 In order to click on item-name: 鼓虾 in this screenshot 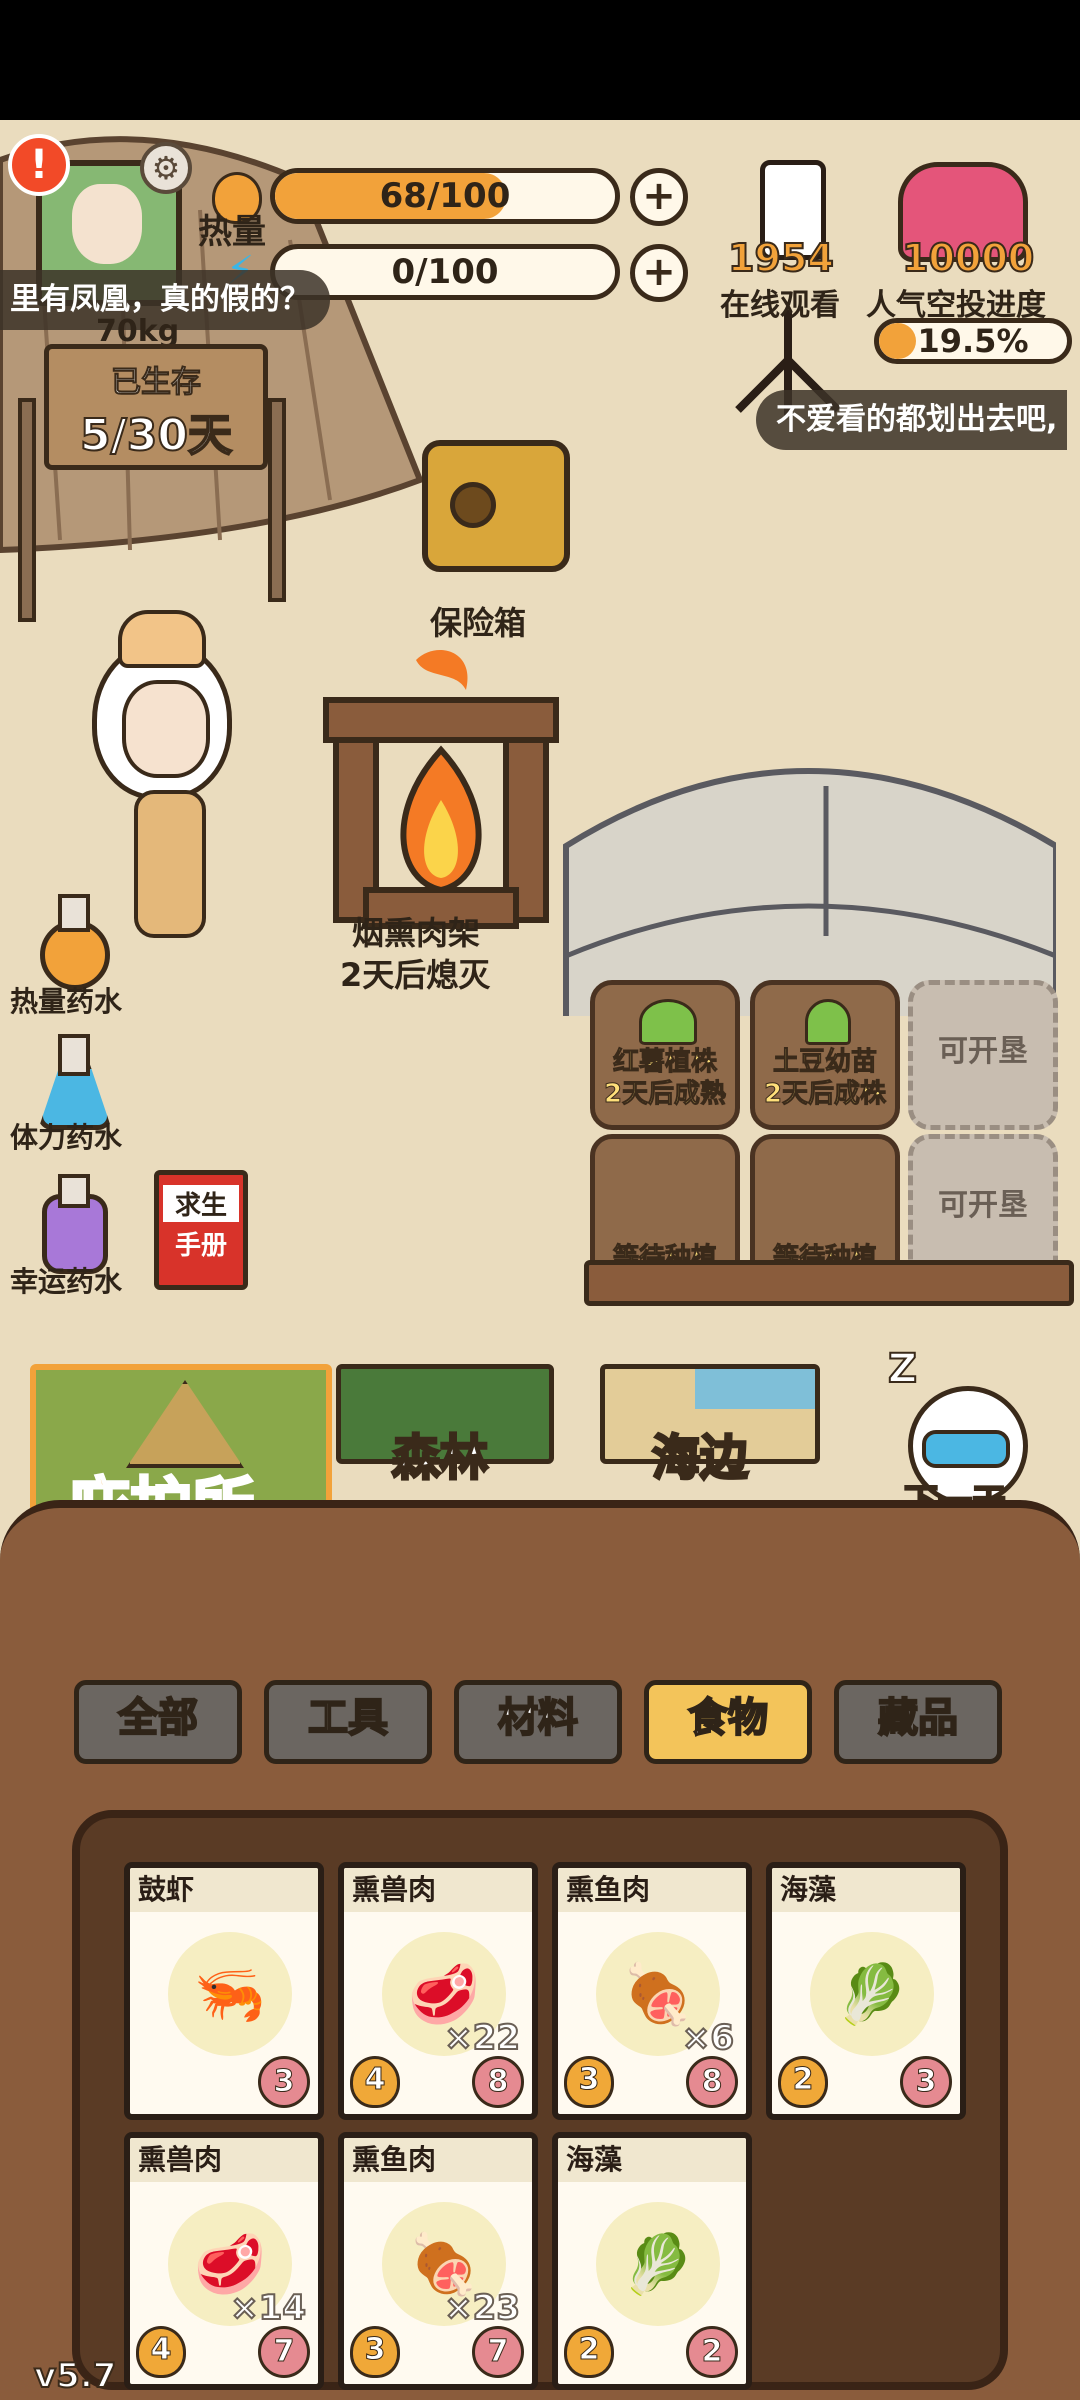, I will do `click(224, 1890)`.